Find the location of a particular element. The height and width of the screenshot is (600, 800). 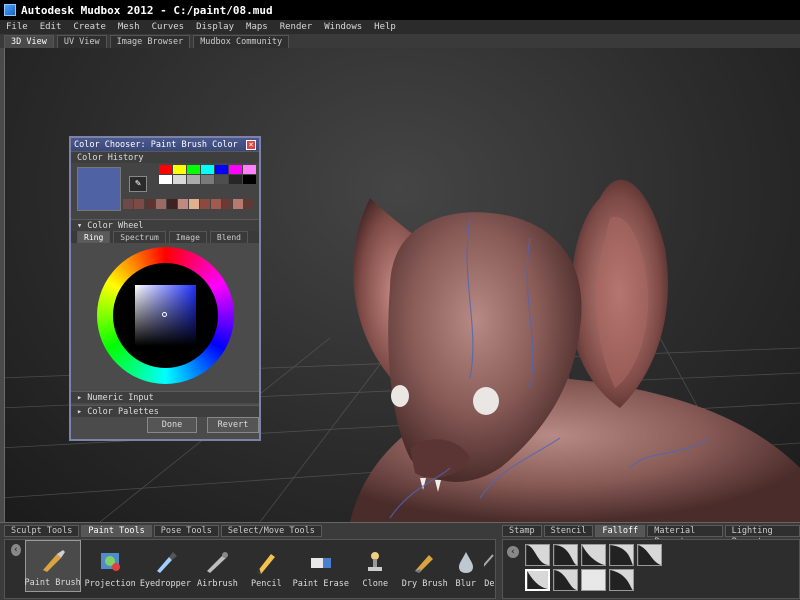

mudbox-logo-icon is located at coordinates (10, 10).